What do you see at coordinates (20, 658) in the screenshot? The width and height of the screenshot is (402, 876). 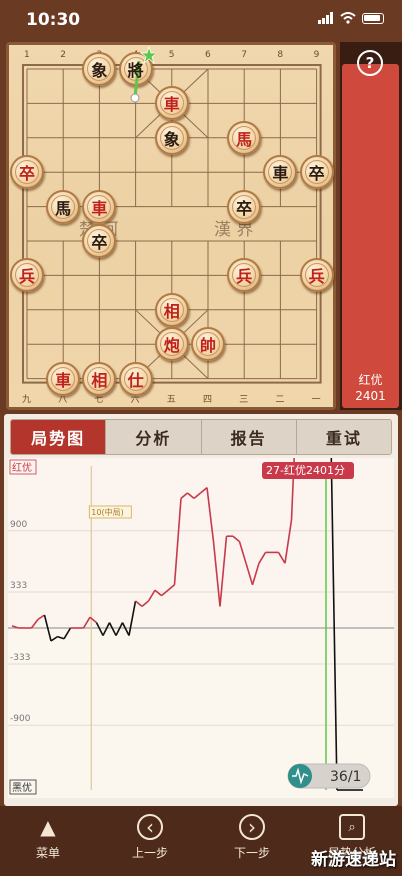 I see `y-tick-label: -333` at bounding box center [20, 658].